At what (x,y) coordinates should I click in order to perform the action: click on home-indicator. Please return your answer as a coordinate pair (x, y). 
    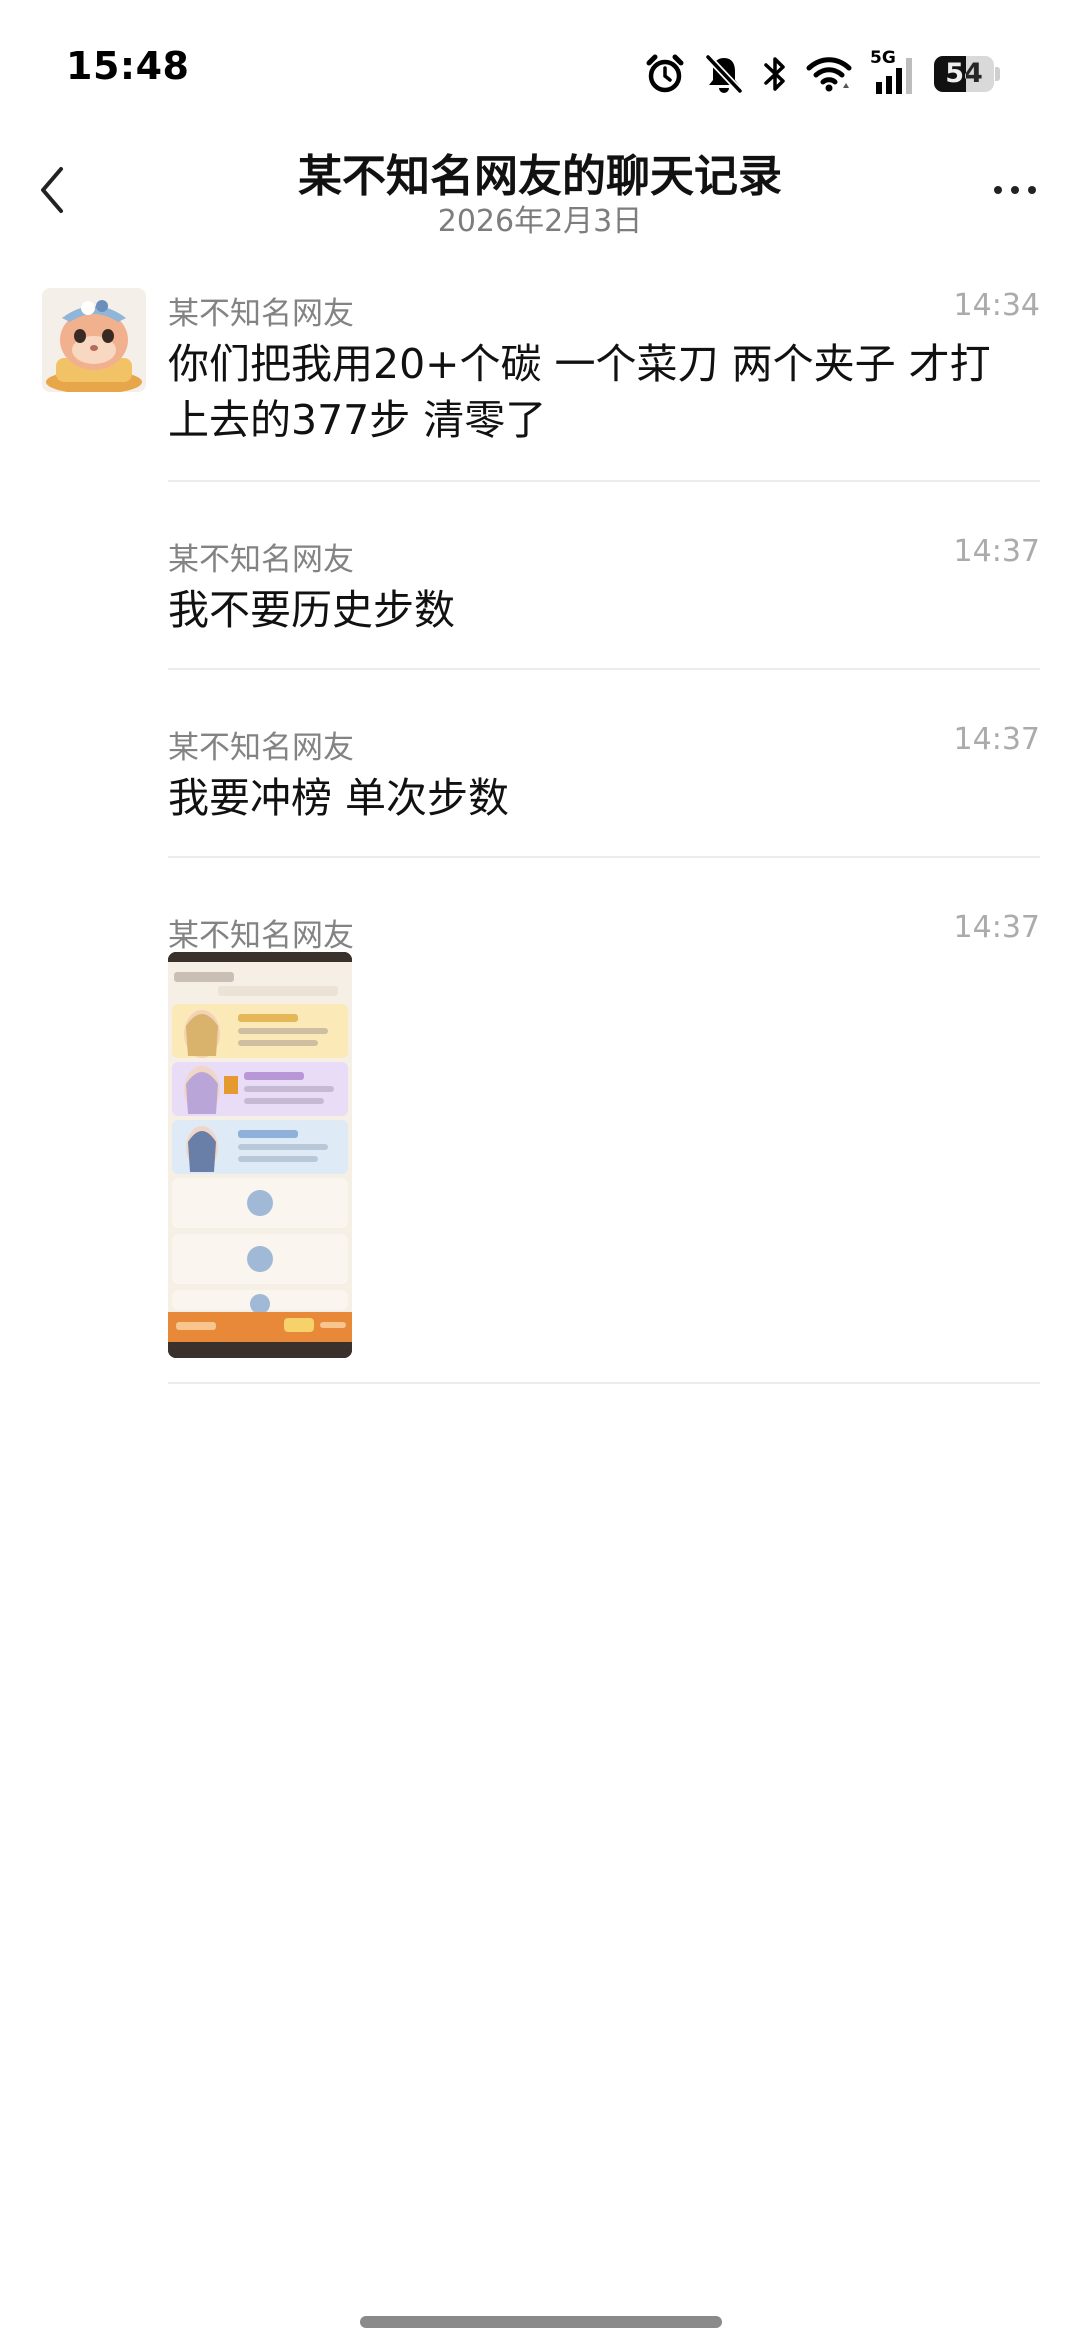
    Looking at the image, I should click on (541, 2322).